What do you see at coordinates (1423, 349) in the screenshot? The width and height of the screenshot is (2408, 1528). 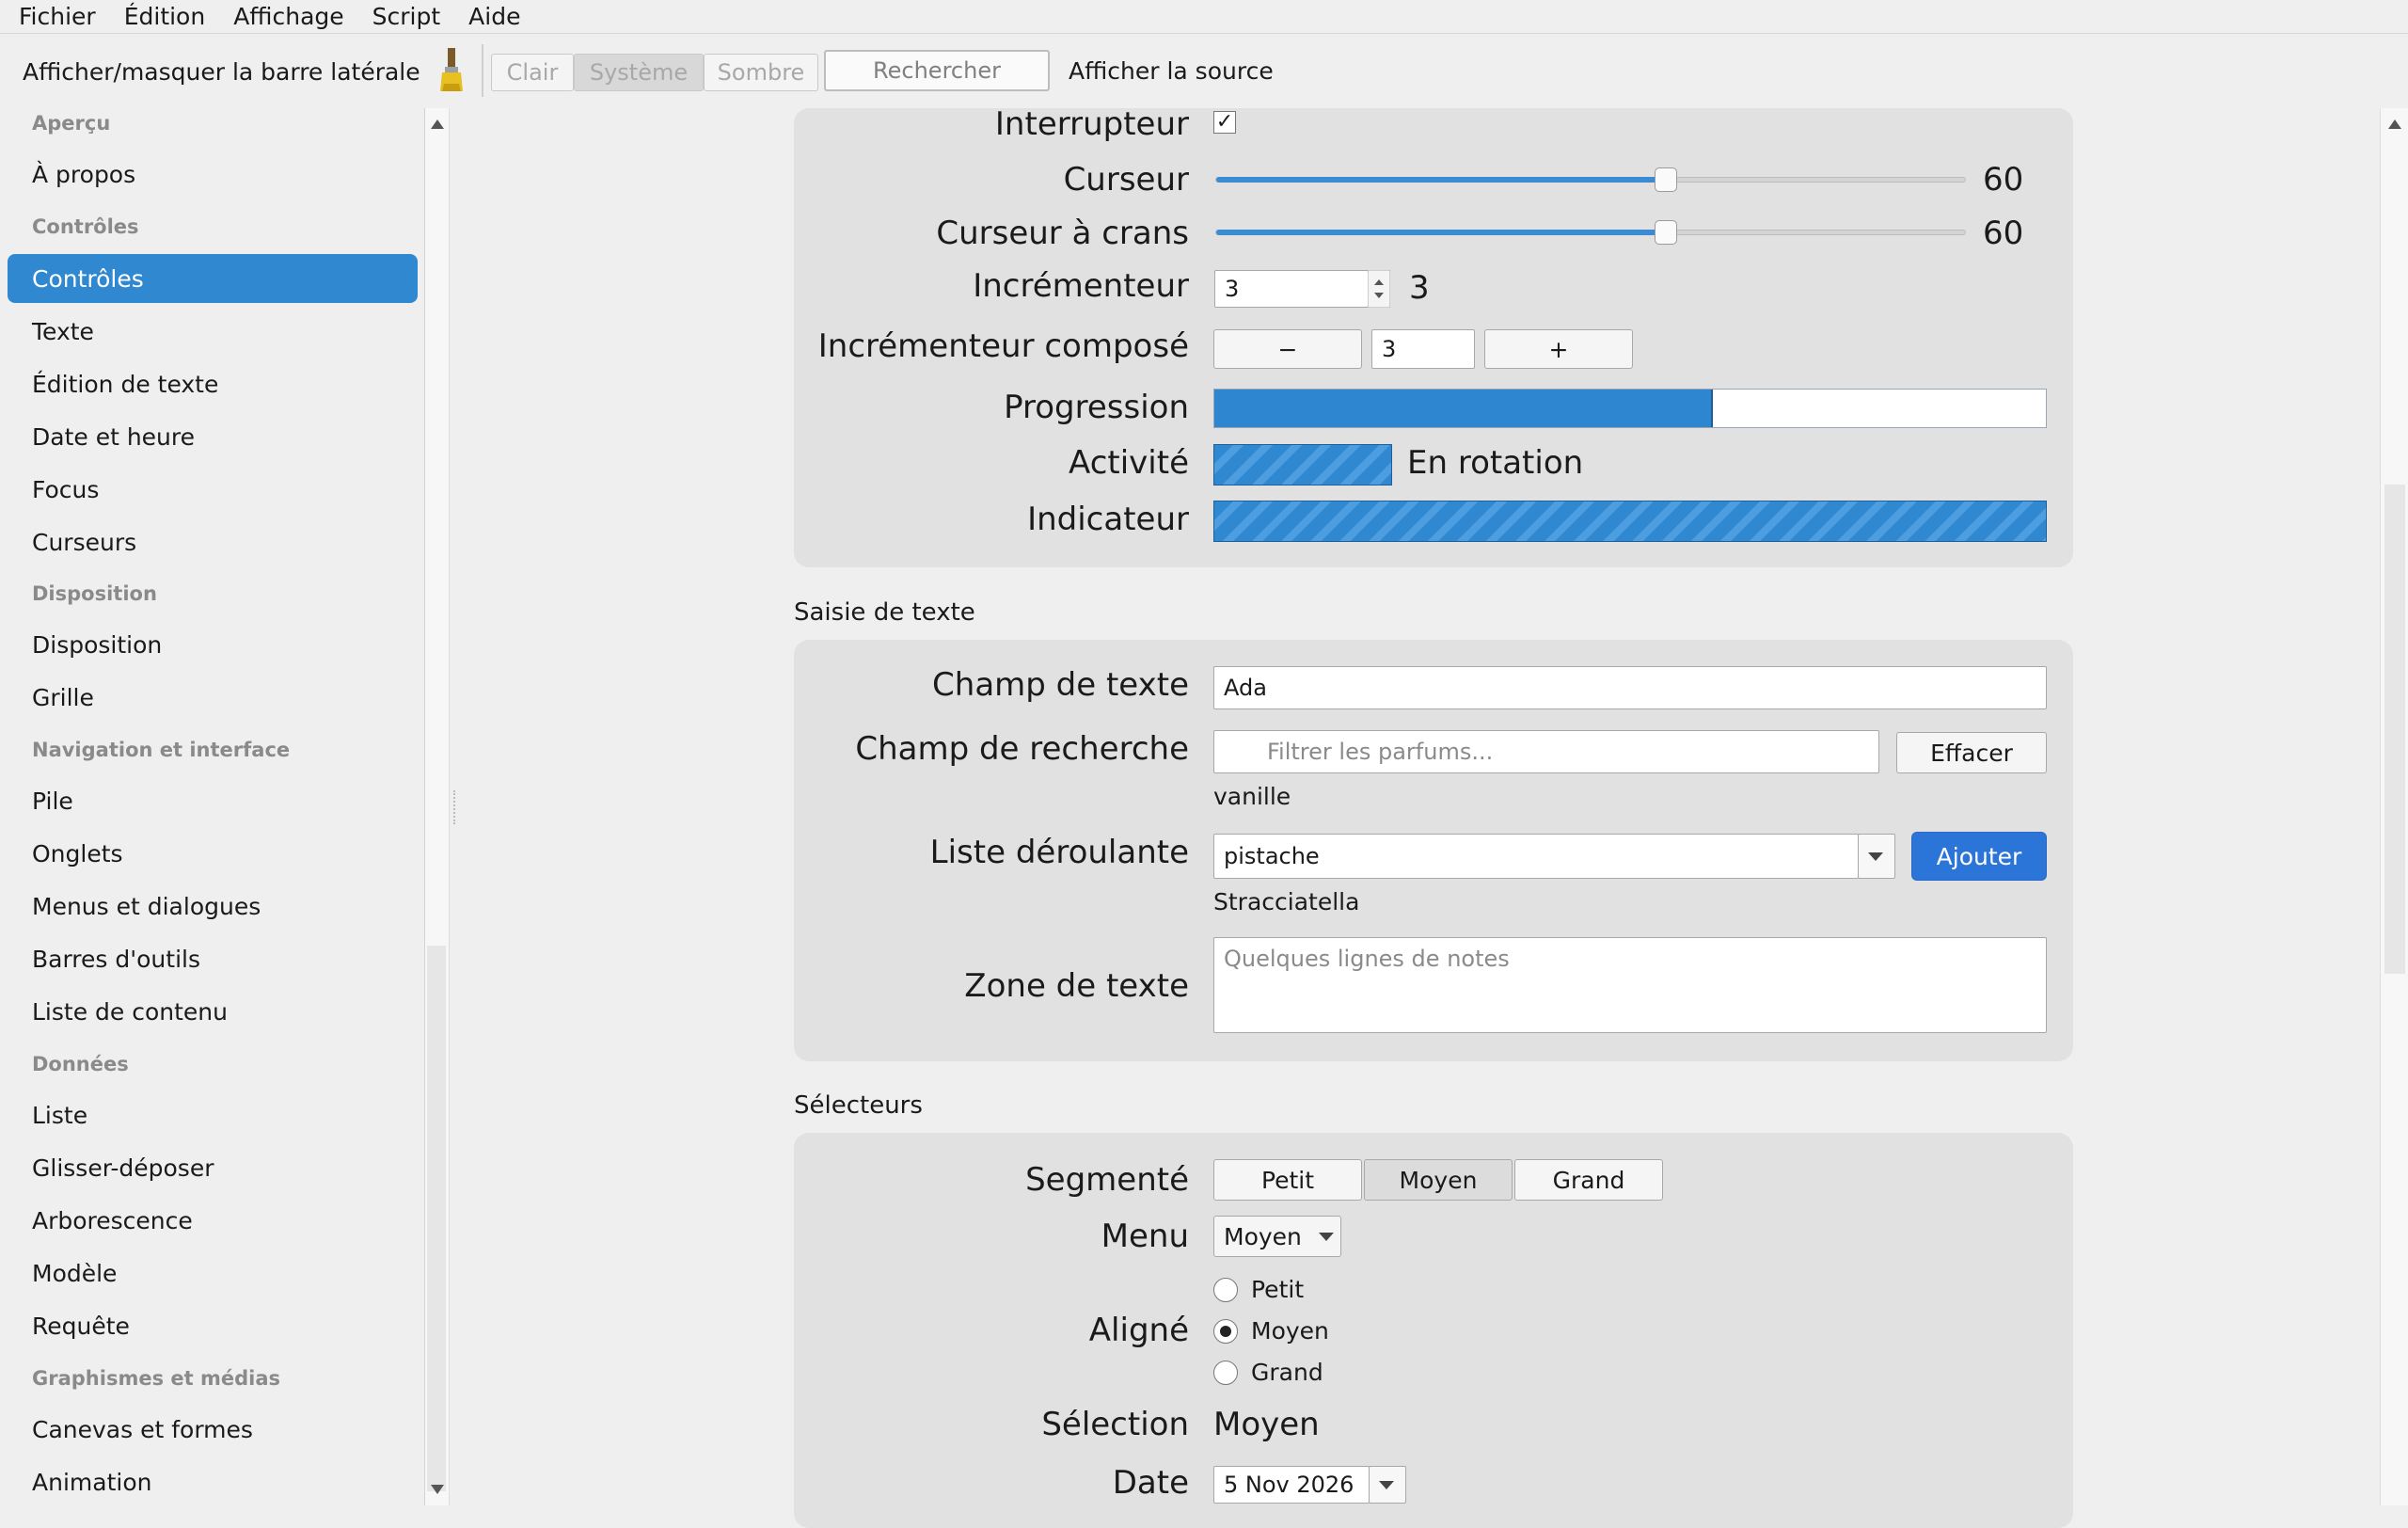 I see `compound-stepper-input: 3` at bounding box center [1423, 349].